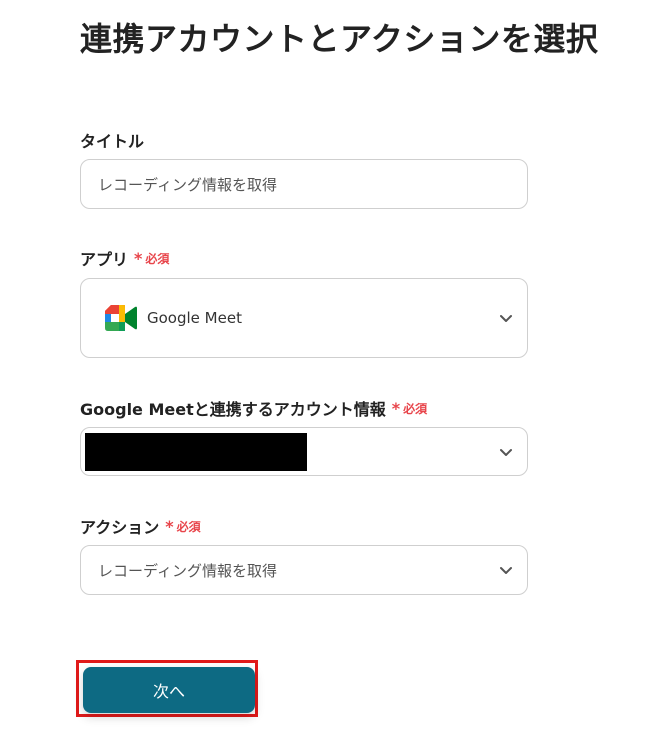 This screenshot has height=742, width=650. I want to click on account-select, so click(304, 451).